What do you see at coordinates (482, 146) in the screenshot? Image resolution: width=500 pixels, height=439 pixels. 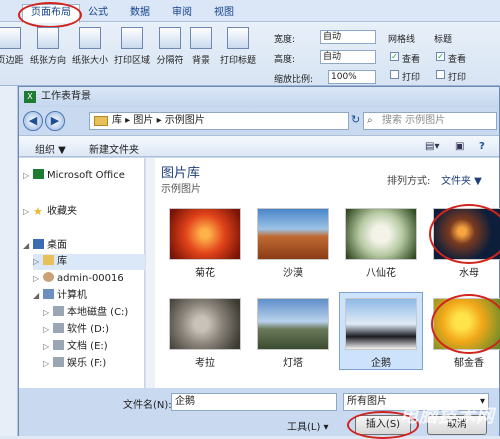 I see `help-icon: ?` at bounding box center [482, 146].